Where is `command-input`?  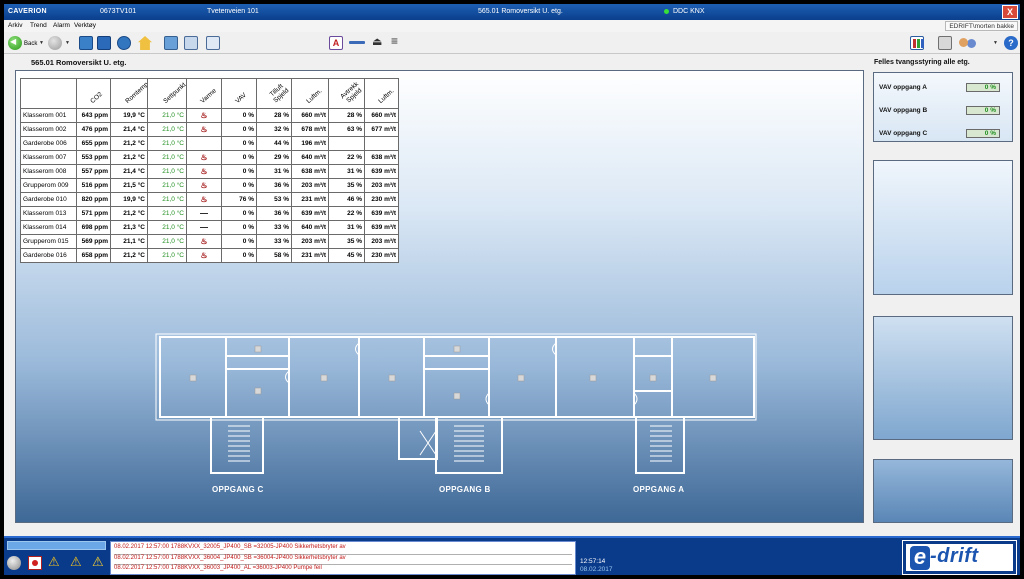 command-input is located at coordinates (56, 545).